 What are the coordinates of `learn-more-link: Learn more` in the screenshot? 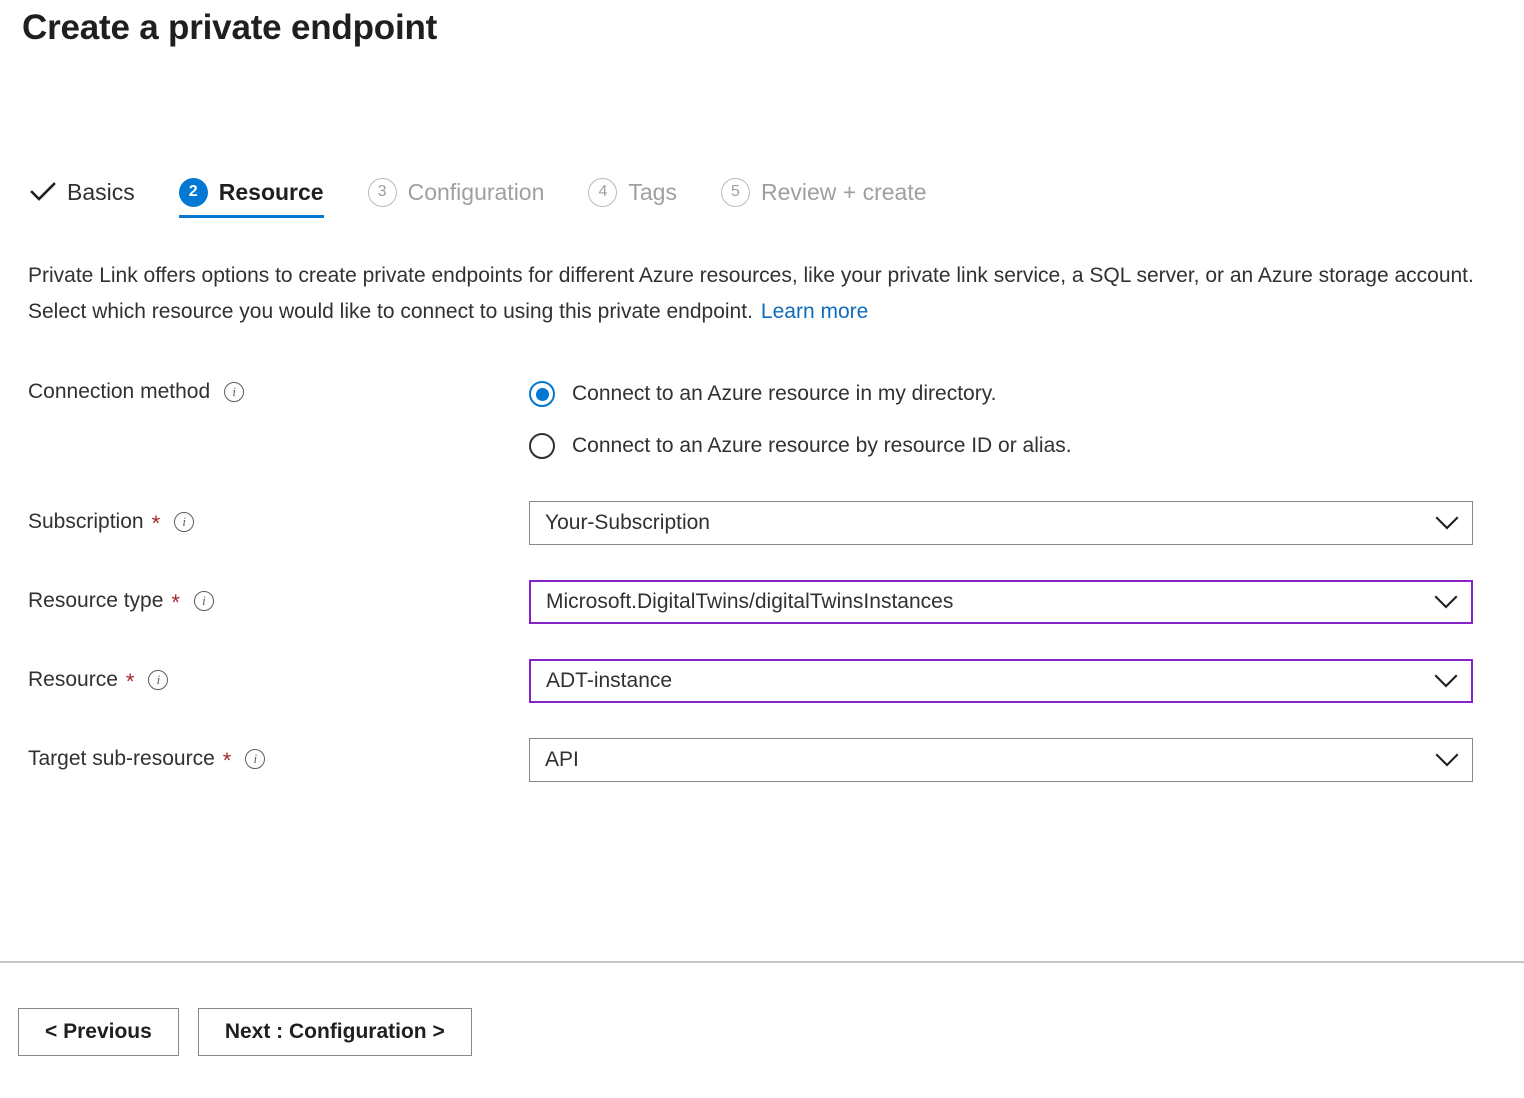 It's located at (814, 311).